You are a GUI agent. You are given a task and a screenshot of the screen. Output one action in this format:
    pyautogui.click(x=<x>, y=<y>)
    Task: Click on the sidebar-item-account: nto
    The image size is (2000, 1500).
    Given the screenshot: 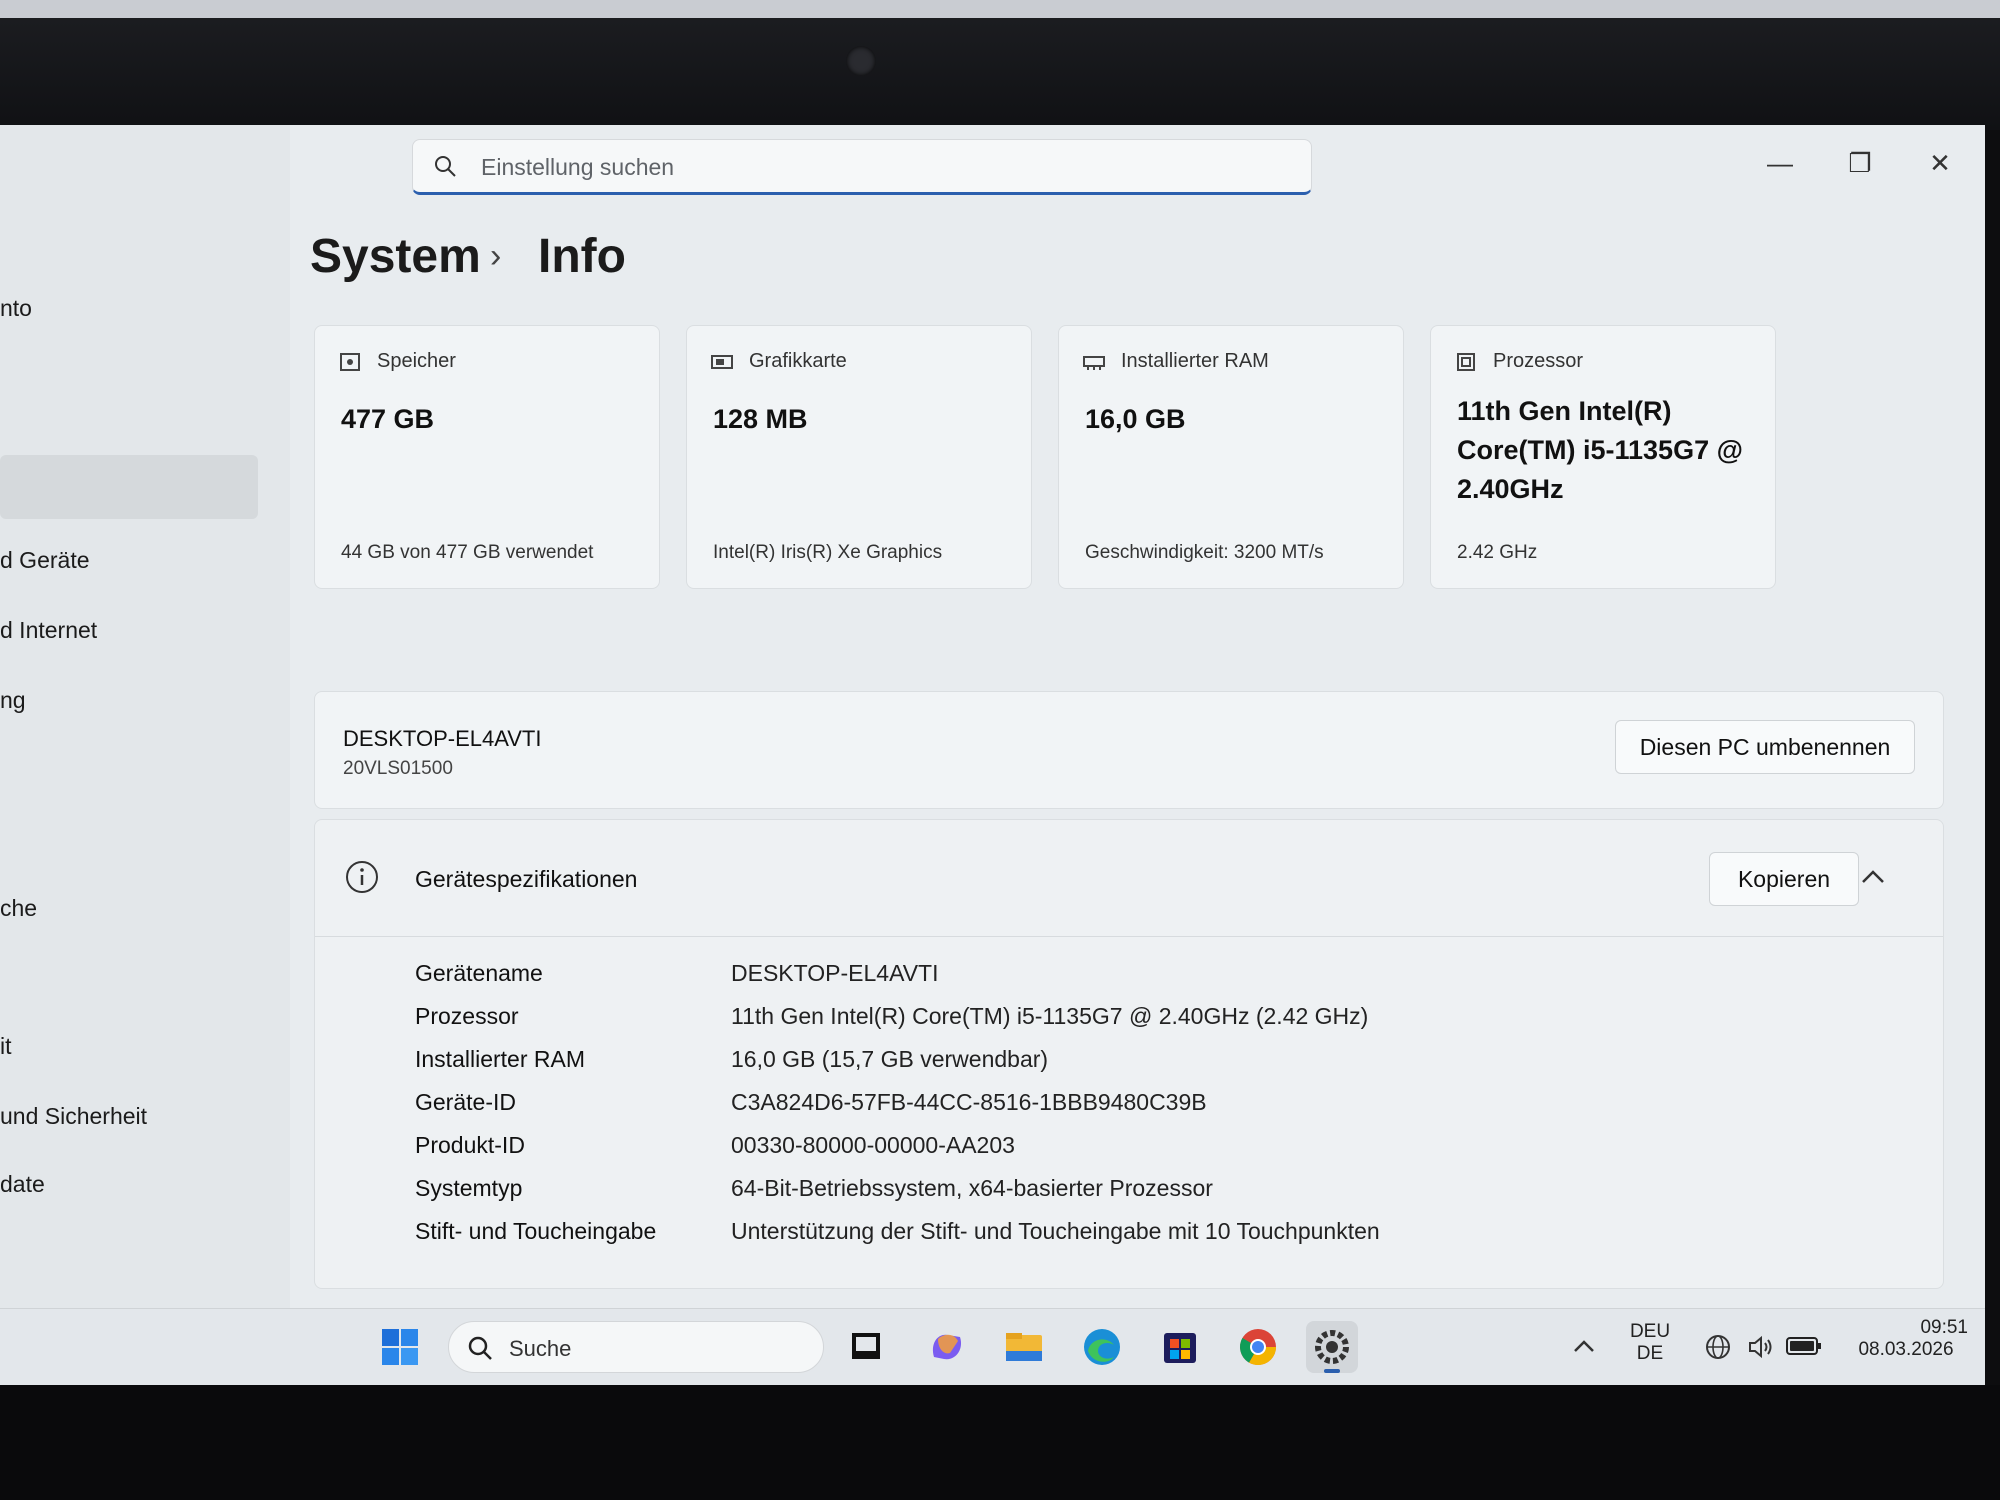 What is the action you would take?
    pyautogui.click(x=16, y=308)
    